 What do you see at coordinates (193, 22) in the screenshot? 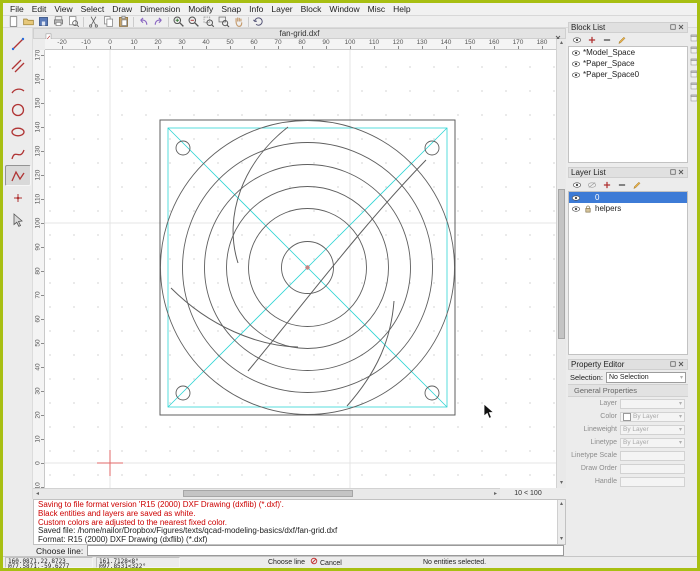
I see `zoom-out-button` at bounding box center [193, 22].